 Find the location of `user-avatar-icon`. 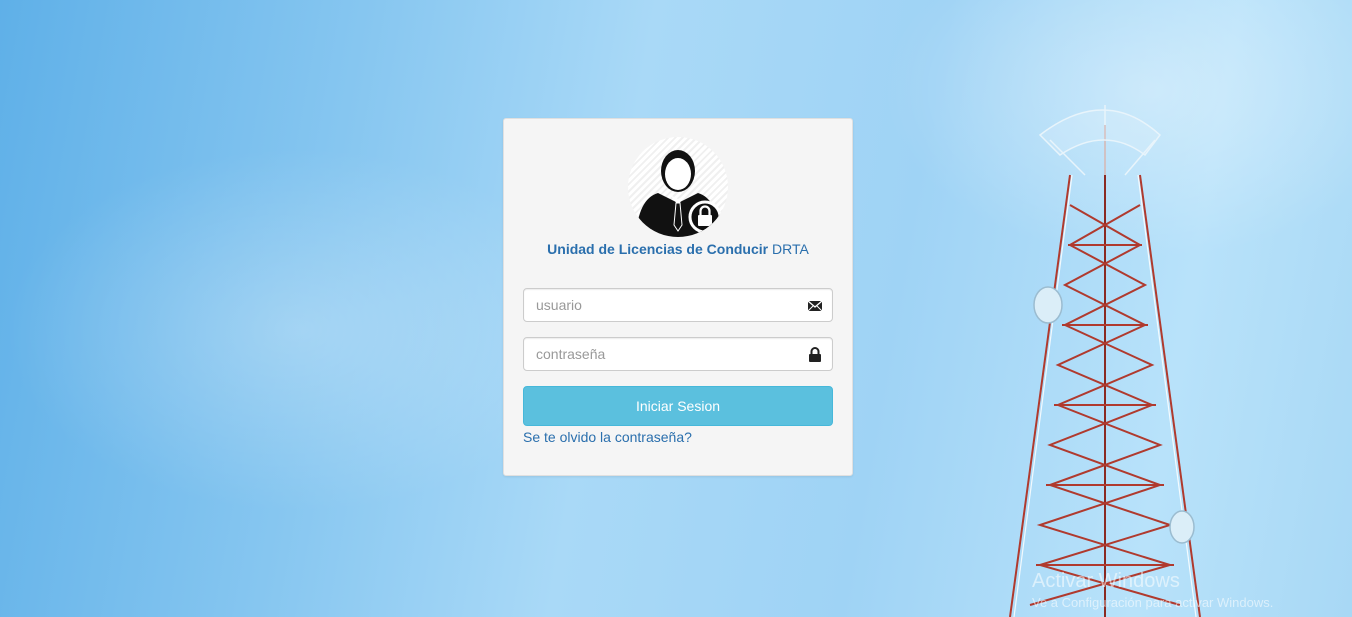

user-avatar-icon is located at coordinates (678, 187).